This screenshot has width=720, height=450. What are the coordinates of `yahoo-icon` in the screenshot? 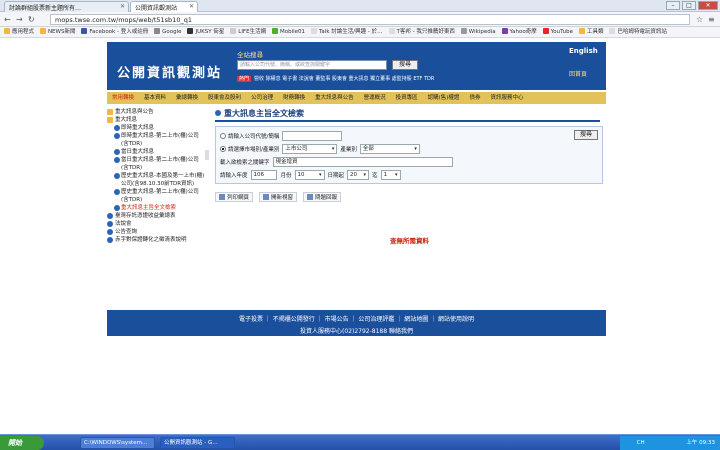 It's located at (504, 31).